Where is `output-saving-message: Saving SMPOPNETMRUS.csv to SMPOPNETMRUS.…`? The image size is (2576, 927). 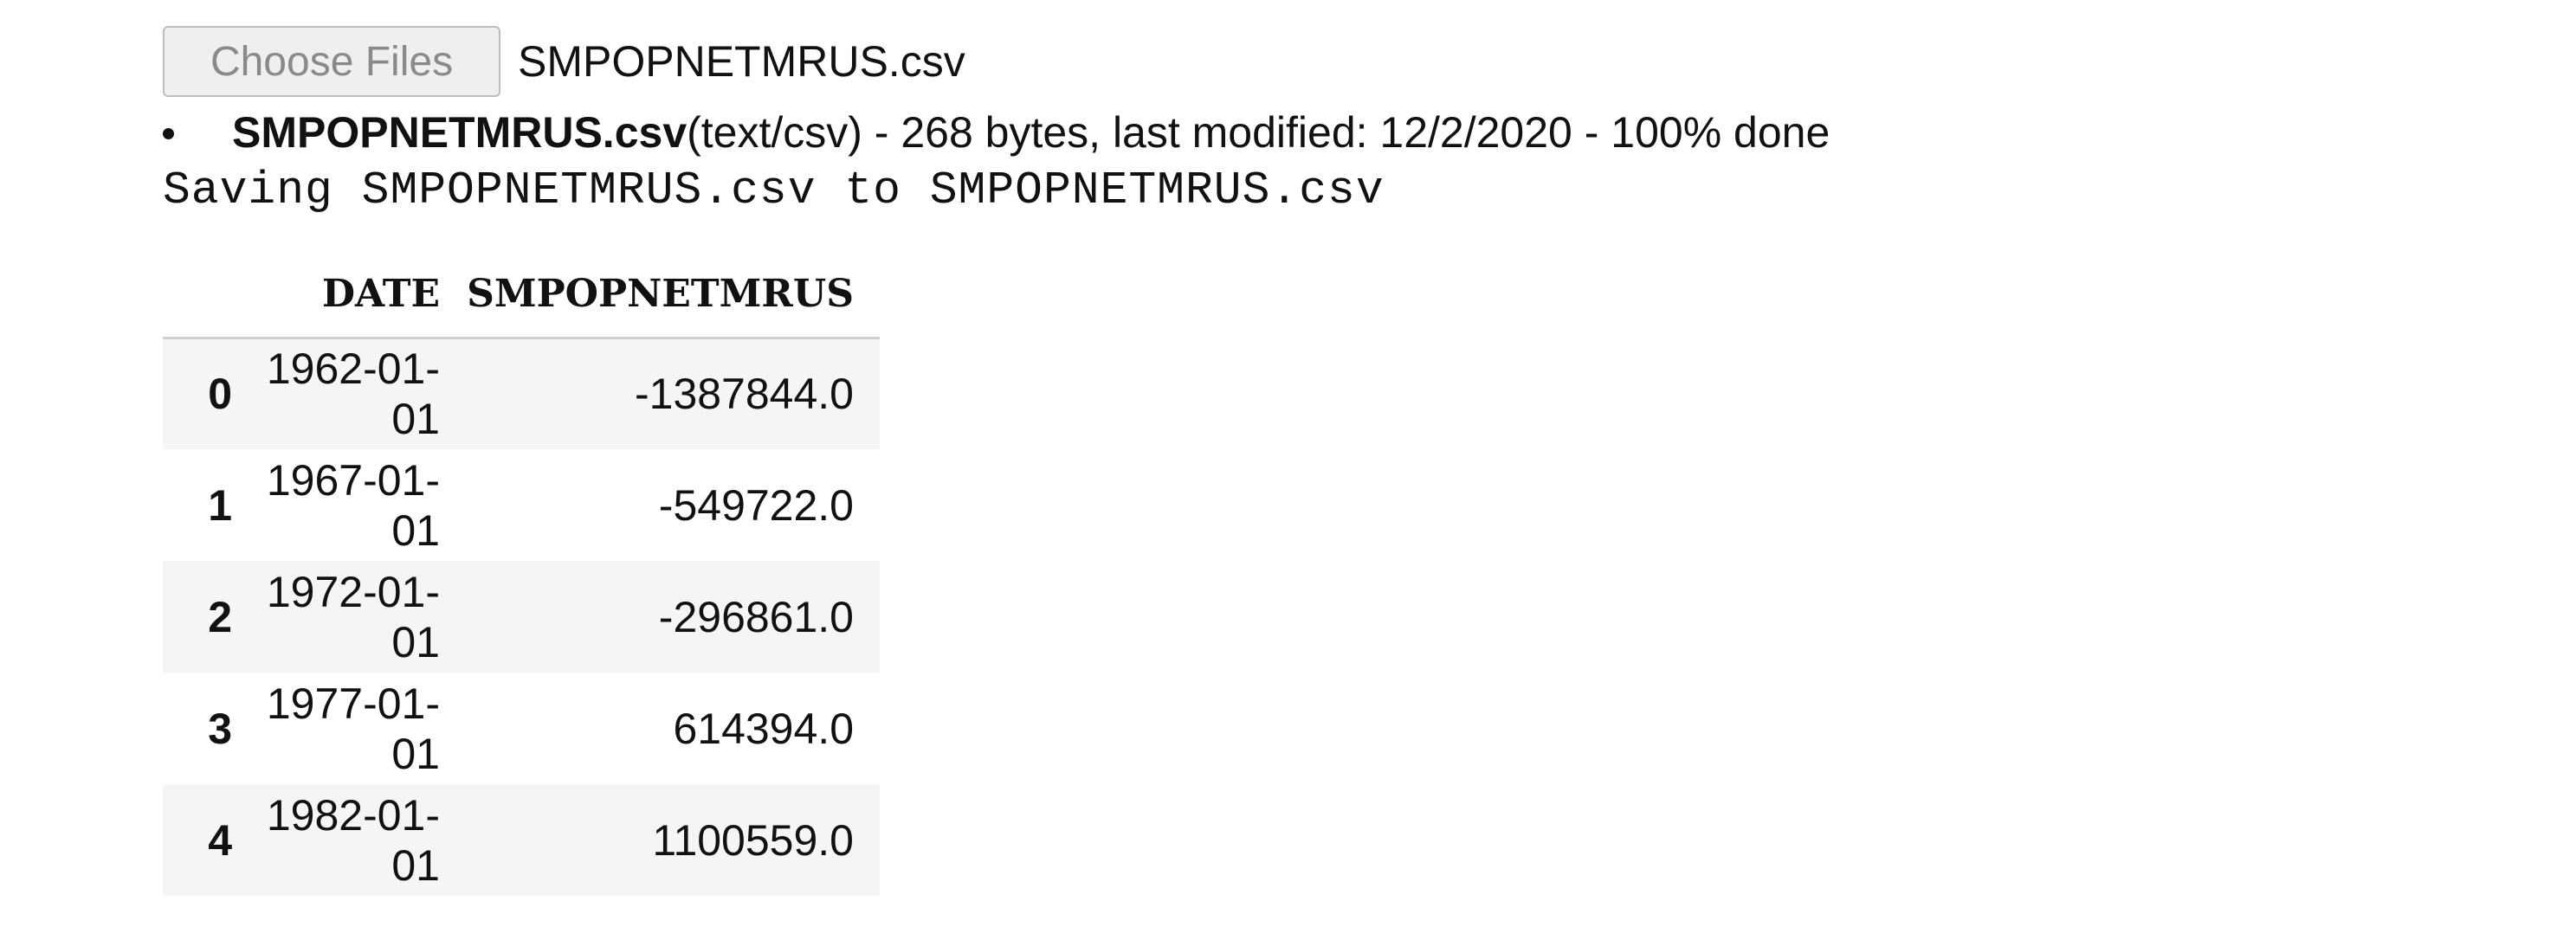
output-saving-message: Saving SMPOPNETMRUS.csv to SMPOPNETMRUS.… is located at coordinates (774, 190).